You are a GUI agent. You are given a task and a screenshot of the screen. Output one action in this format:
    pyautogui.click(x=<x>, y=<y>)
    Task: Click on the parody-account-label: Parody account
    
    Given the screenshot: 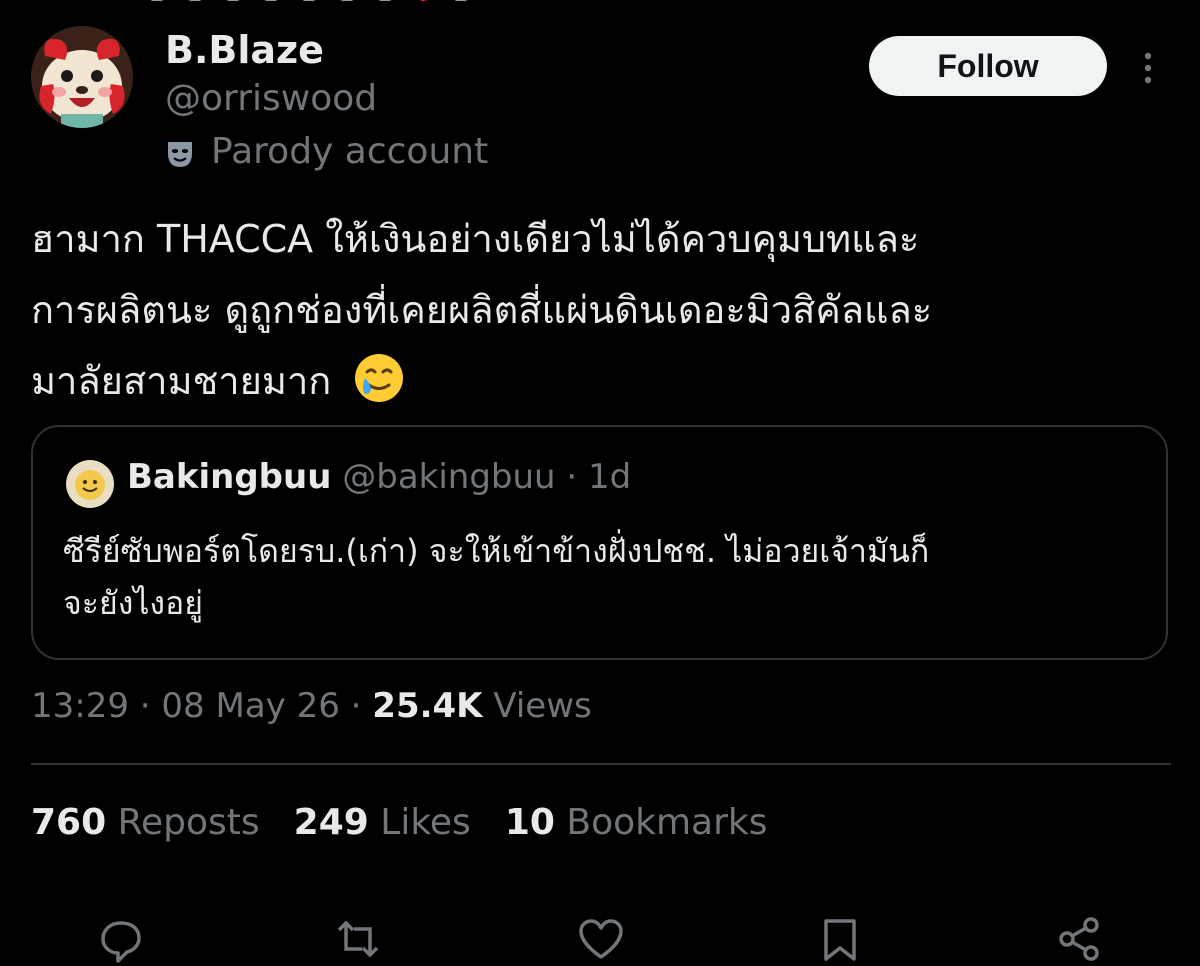 What is the action you would take?
    pyautogui.click(x=326, y=151)
    